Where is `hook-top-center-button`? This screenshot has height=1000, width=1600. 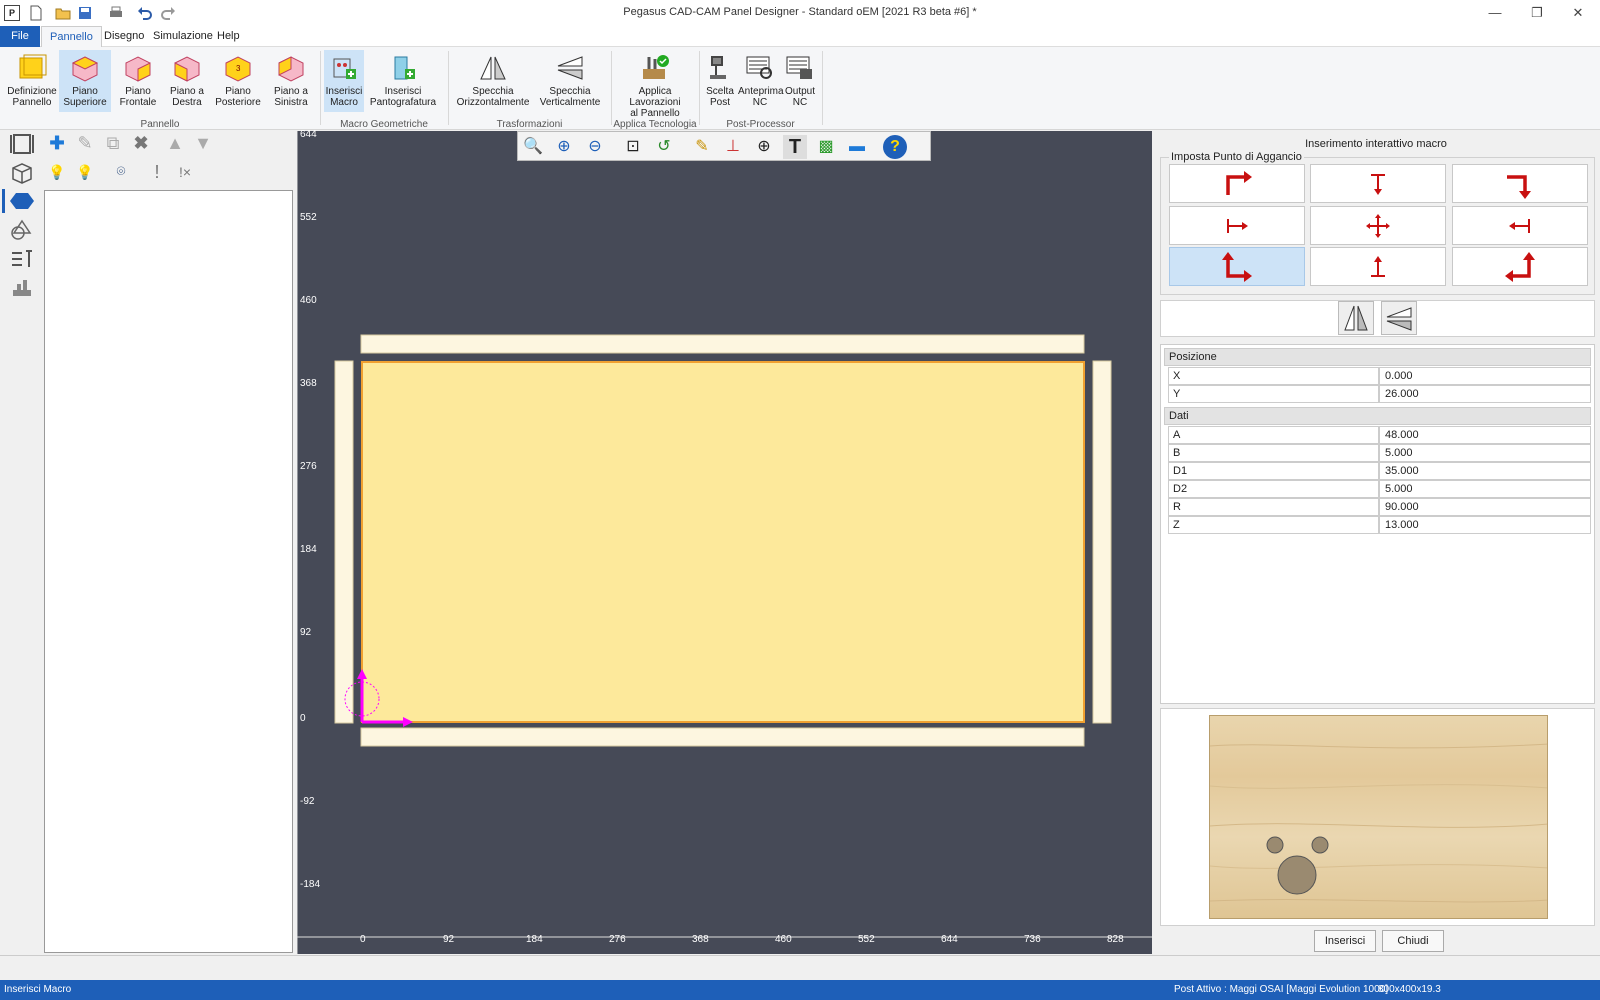 hook-top-center-button is located at coordinates (1378, 183).